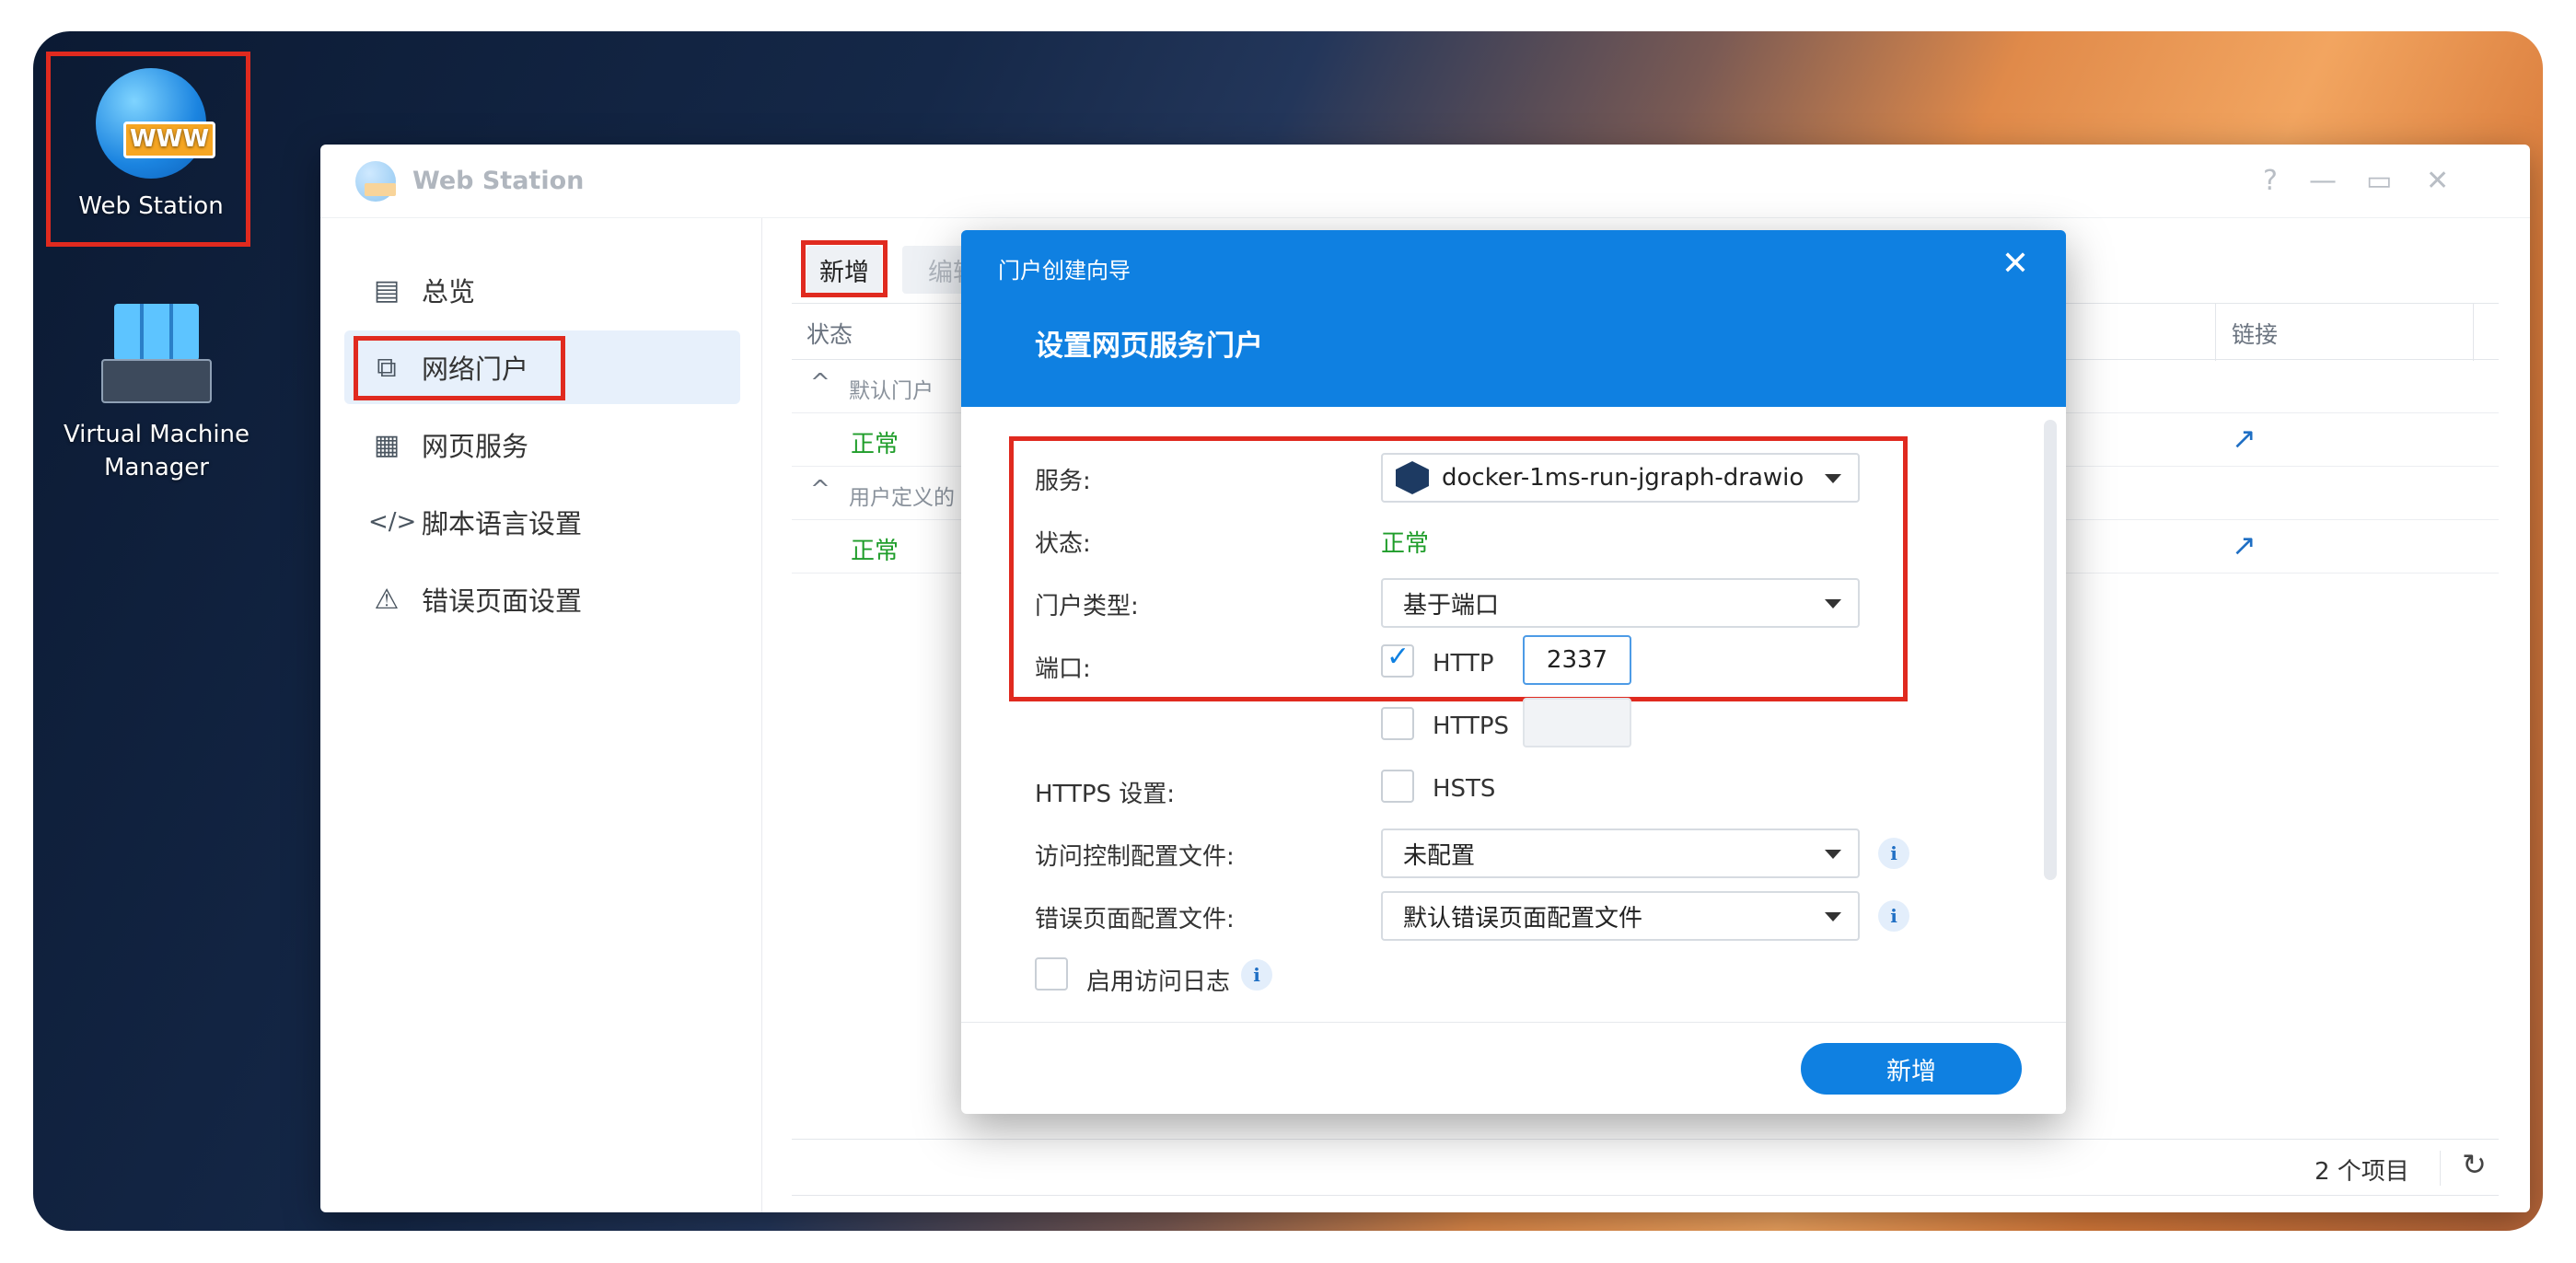 The image size is (2576, 1263). What do you see at coordinates (1463, 664) in the screenshot?
I see `http-label: HTTP` at bounding box center [1463, 664].